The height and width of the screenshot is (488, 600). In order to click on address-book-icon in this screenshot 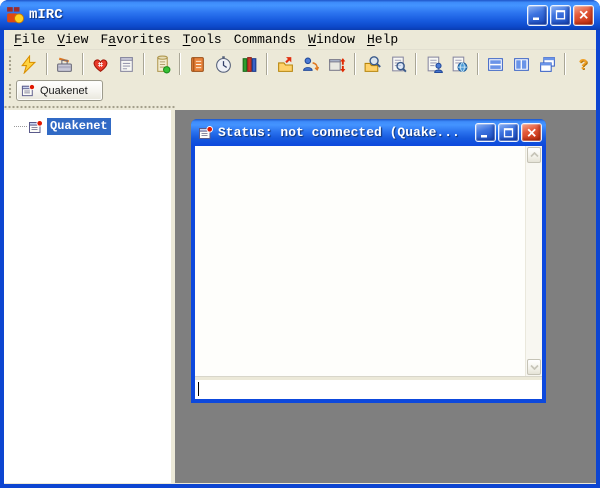, I will do `click(198, 64)`.